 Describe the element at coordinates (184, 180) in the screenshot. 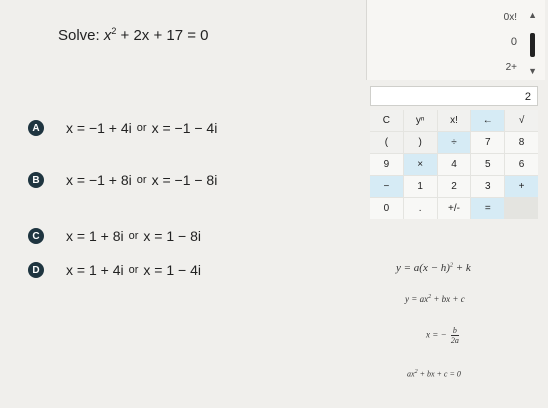

I see `choice-right-root: x = −1 − 8i` at that location.